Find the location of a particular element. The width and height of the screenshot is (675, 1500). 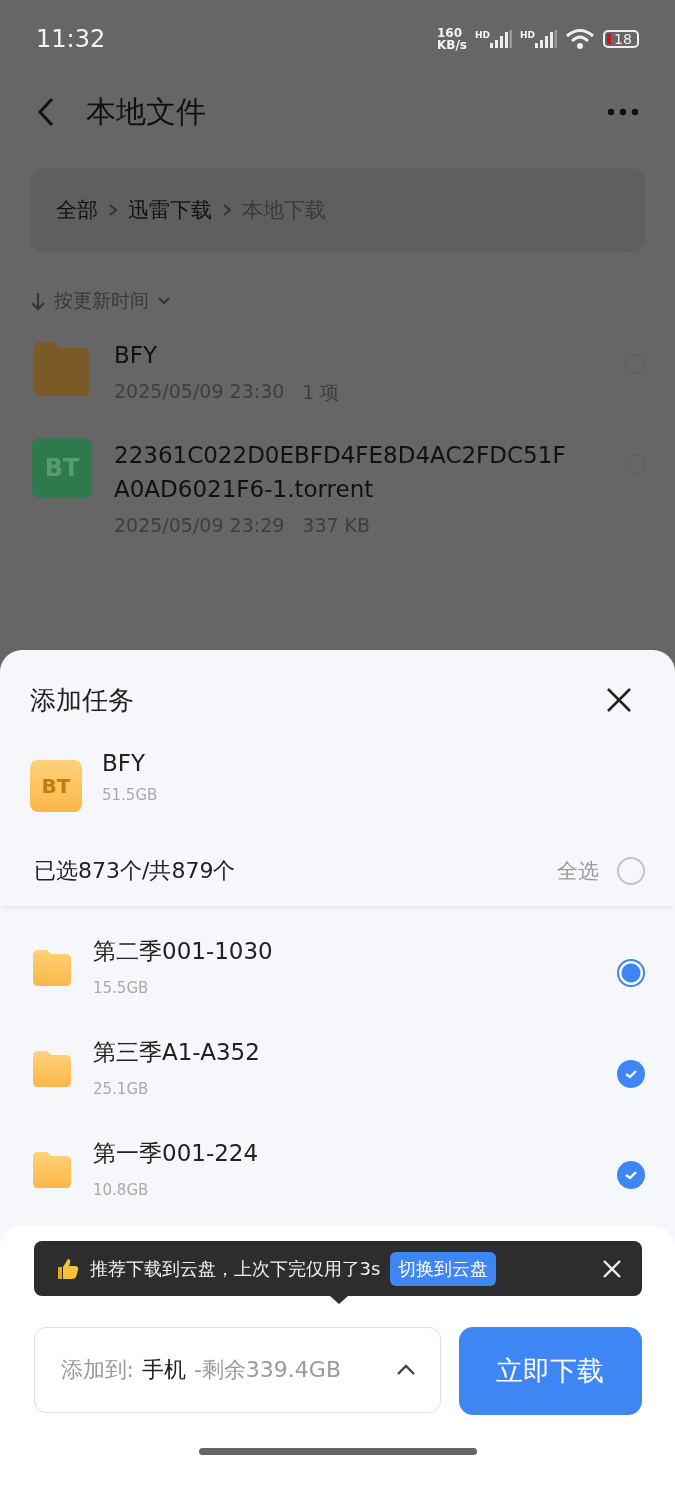

download-button: 立即下载 is located at coordinates (550, 1371).